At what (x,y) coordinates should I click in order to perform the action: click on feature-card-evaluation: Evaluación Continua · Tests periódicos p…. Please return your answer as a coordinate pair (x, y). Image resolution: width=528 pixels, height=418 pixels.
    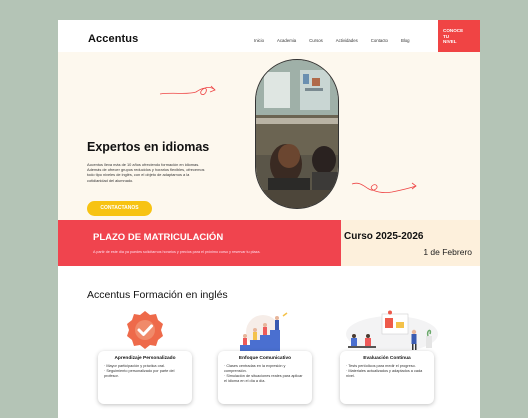
    Looking at the image, I should click on (387, 377).